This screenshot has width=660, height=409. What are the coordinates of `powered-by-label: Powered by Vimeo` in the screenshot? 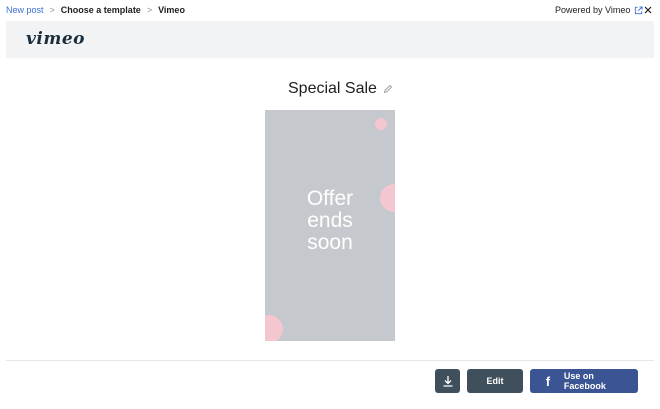 It's located at (593, 10).